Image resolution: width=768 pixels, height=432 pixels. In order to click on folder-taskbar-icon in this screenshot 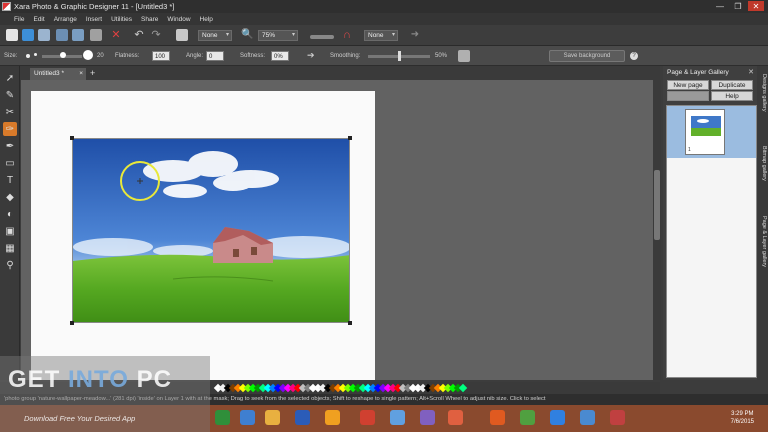, I will do `click(272, 417)`.